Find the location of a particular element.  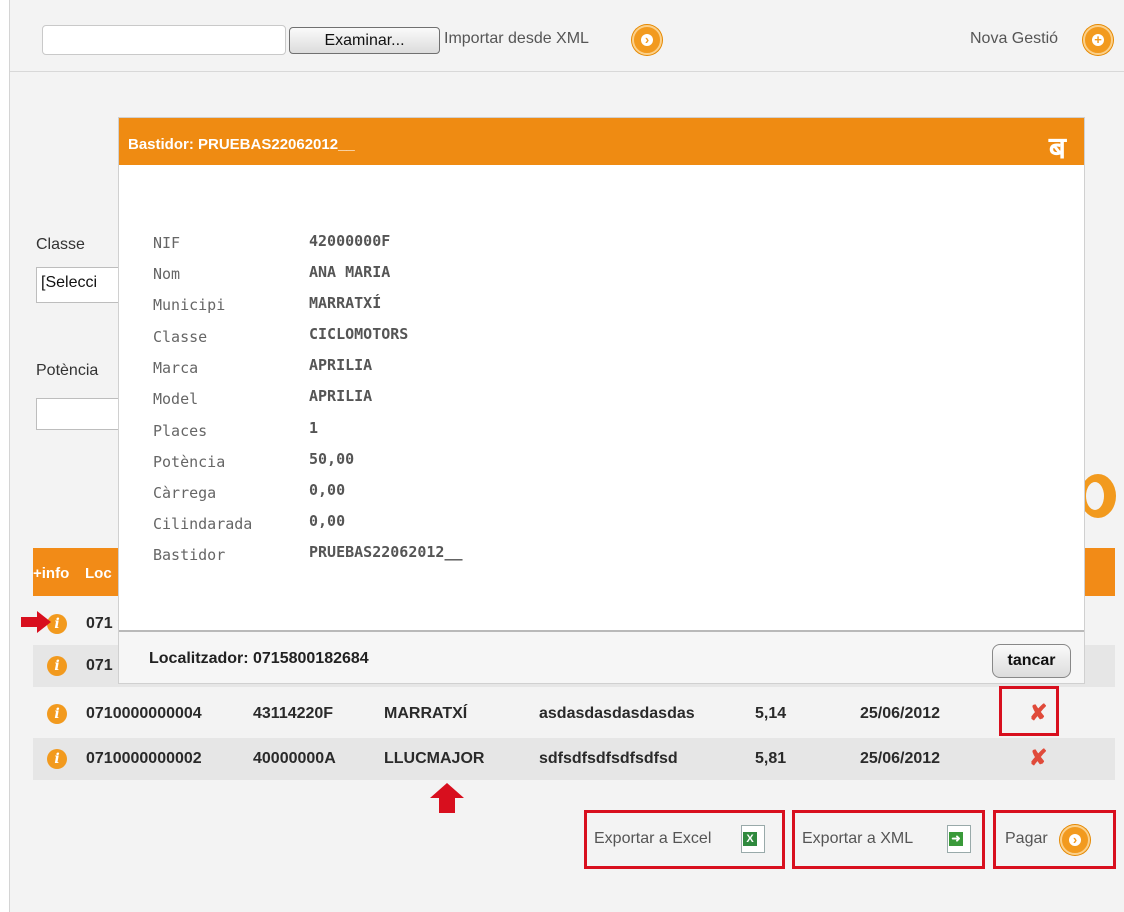

export-xml-link: Exportar a XML is located at coordinates (857, 839).